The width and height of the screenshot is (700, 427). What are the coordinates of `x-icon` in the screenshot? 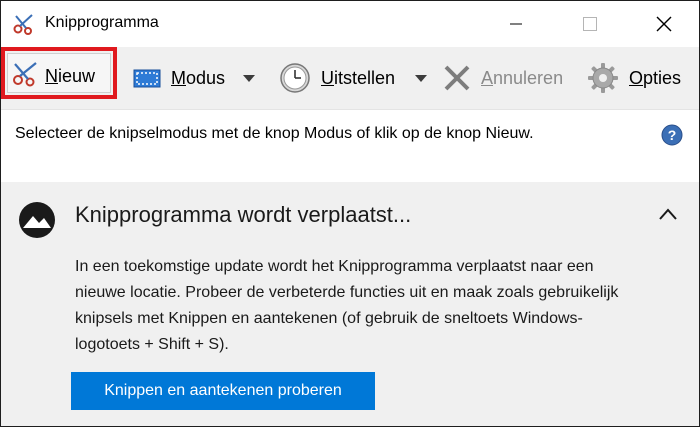 It's located at (457, 78).